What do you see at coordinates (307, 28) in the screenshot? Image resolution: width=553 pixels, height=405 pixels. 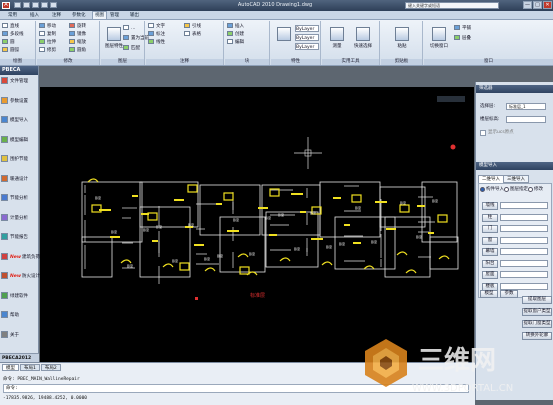 I see `color-select: ByLayer` at bounding box center [307, 28].